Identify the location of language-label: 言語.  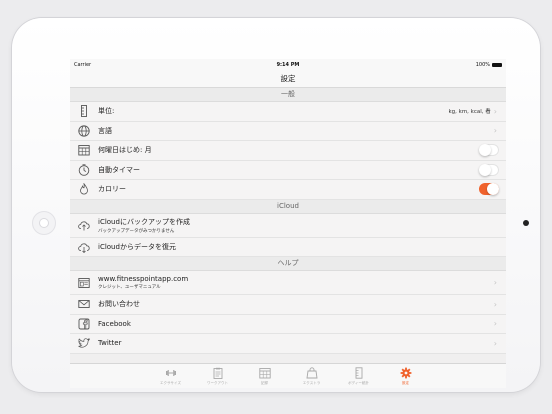
(105, 130).